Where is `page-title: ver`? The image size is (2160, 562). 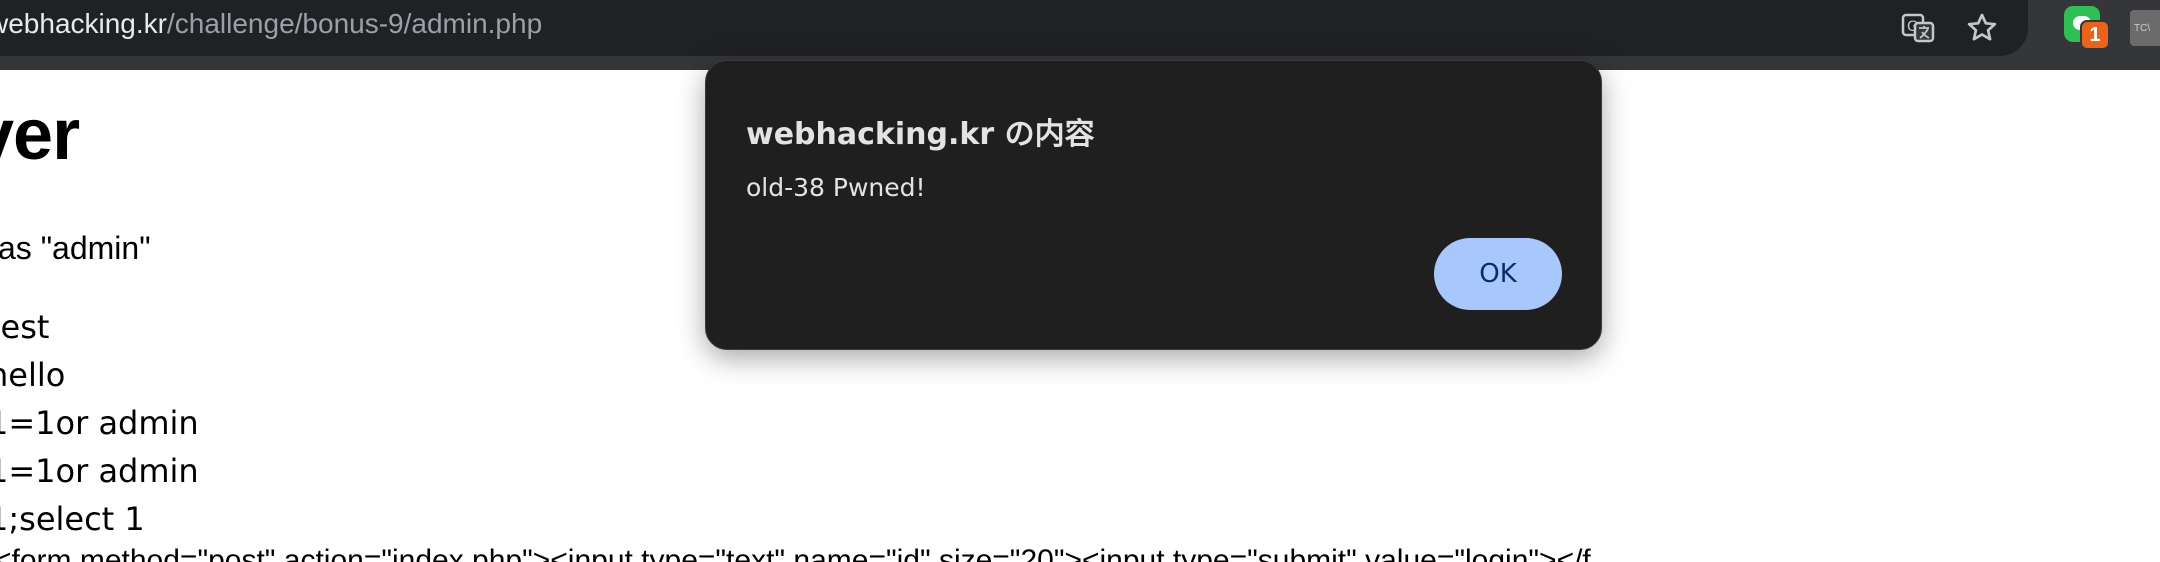
page-title: ver is located at coordinates (40, 135).